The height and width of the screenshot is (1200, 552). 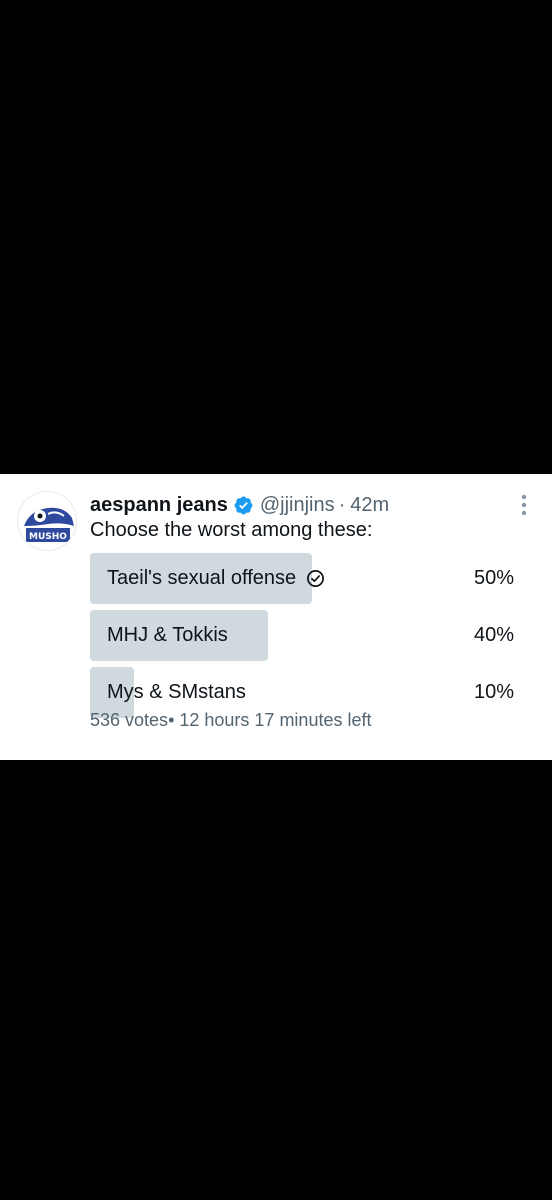 What do you see at coordinates (493, 635) in the screenshot?
I see `poll-option-percent: 40%` at bounding box center [493, 635].